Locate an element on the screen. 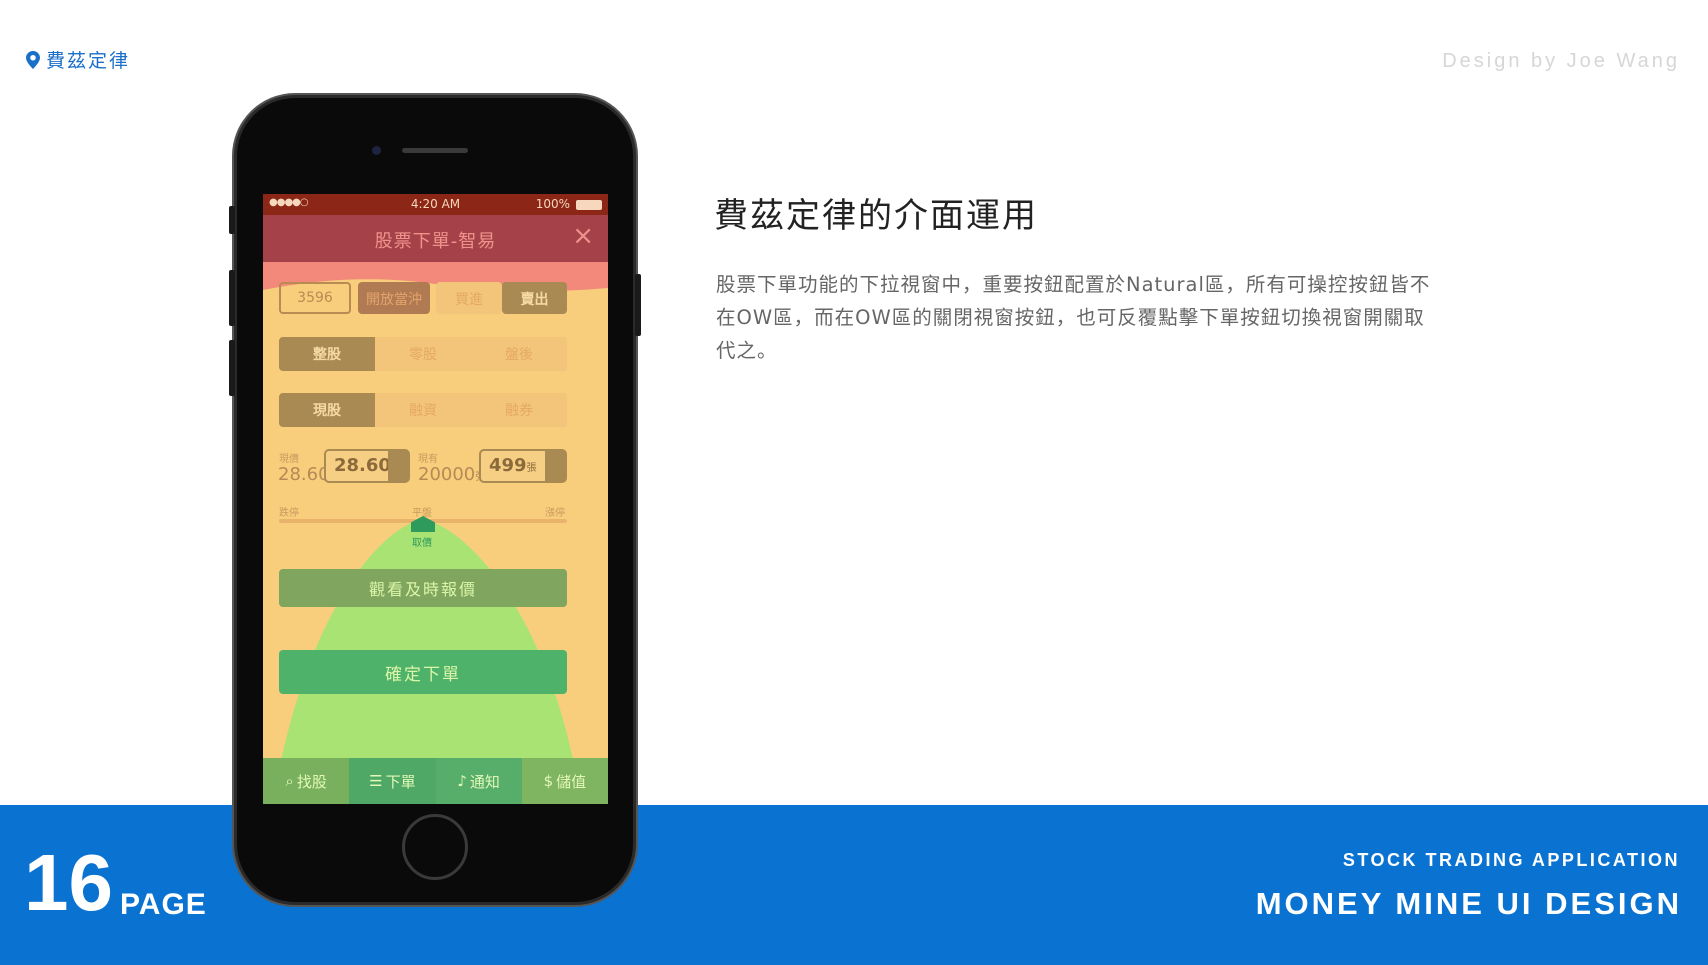 The height and width of the screenshot is (965, 1708). map-pin-icon is located at coordinates (33, 59).